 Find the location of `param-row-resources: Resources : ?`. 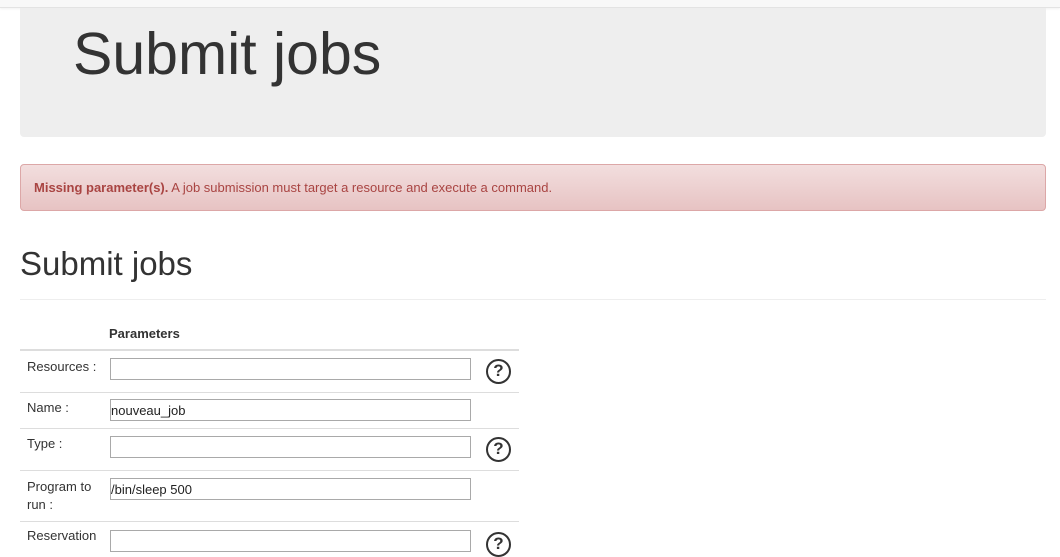

param-row-resources: Resources : ? is located at coordinates (269, 371).